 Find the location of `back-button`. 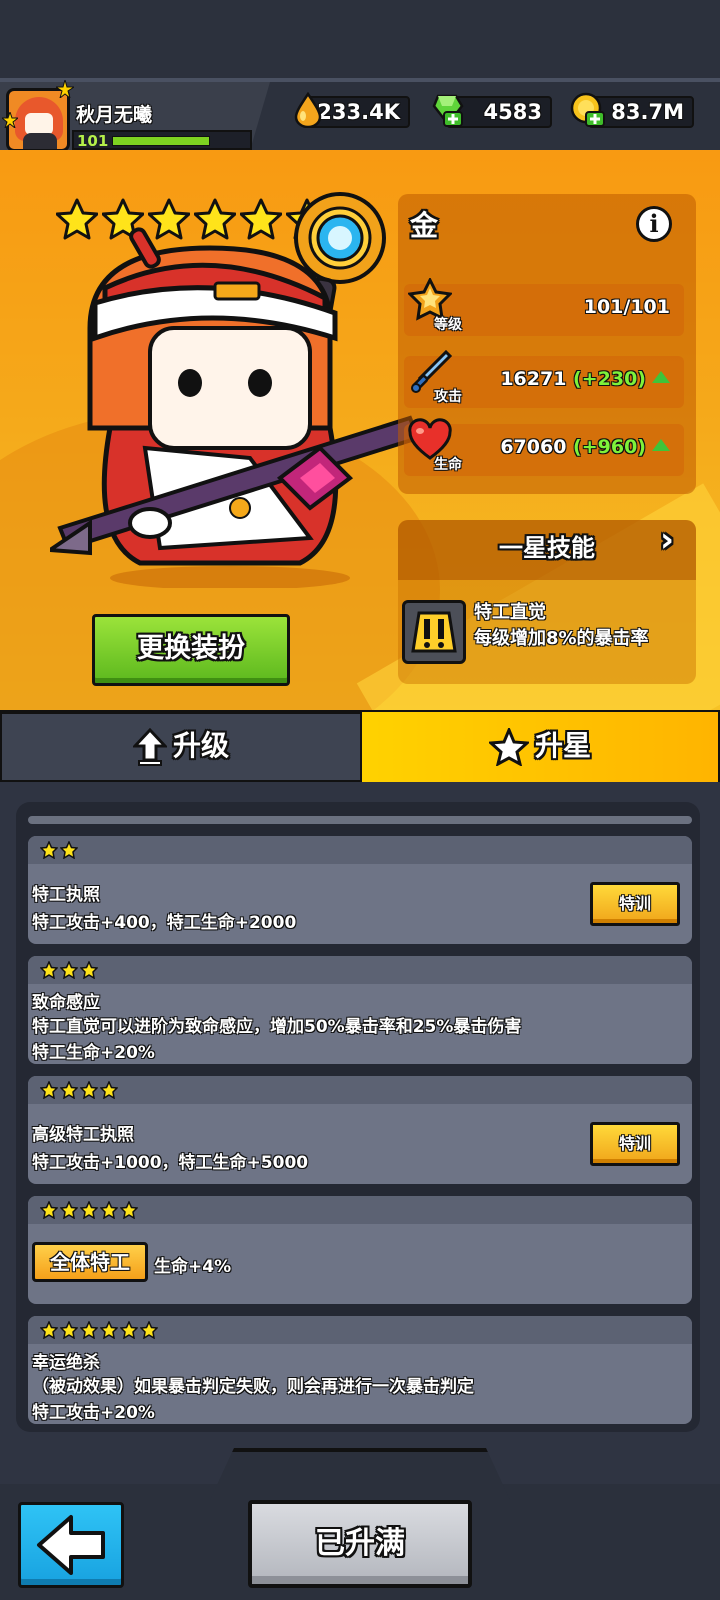

back-button is located at coordinates (71, 1545).